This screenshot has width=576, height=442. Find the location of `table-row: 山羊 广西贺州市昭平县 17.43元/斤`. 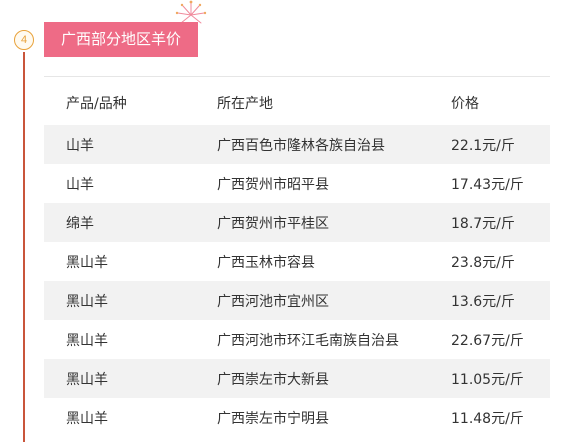

table-row: 山羊 广西贺州市昭平县 17.43元/斤 is located at coordinates (297, 183).